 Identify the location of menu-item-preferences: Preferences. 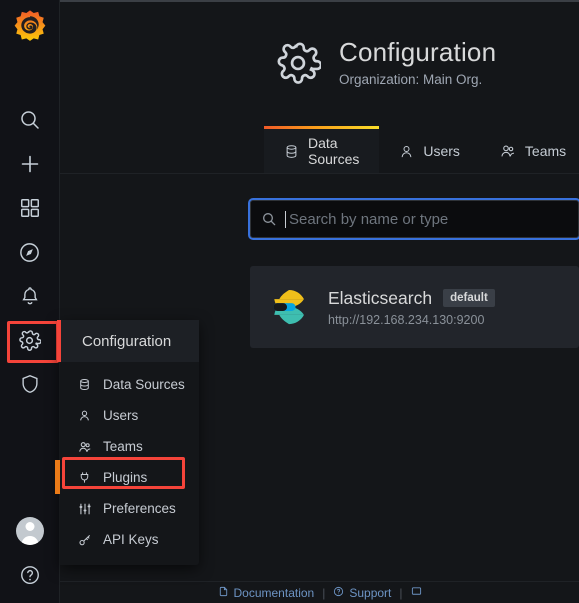
(129, 508).